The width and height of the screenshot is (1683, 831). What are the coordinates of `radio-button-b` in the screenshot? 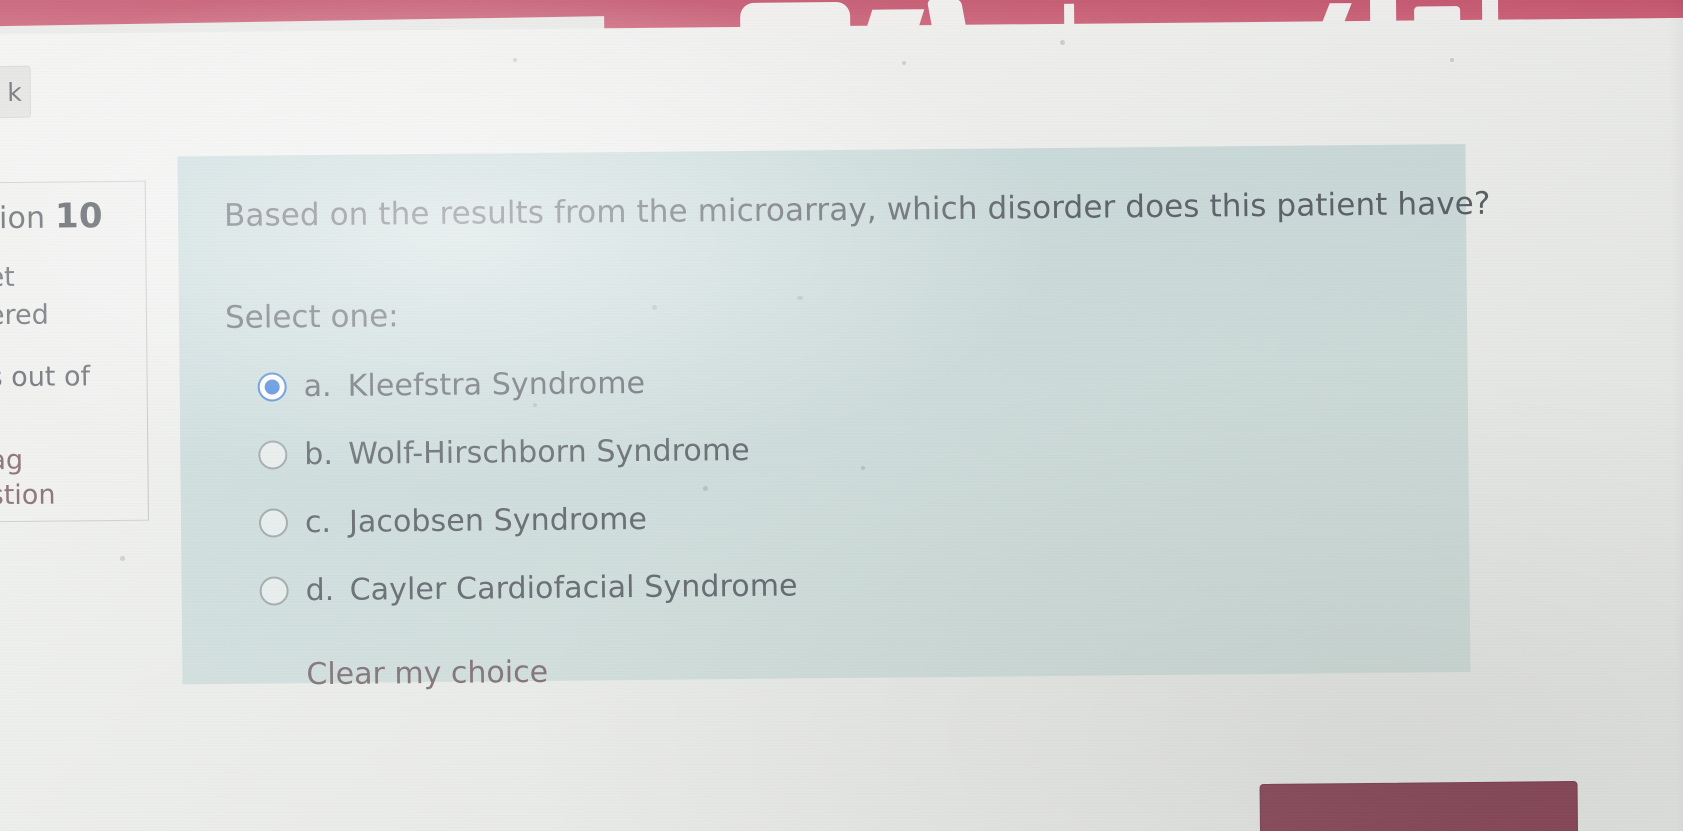 It's located at (273, 455).